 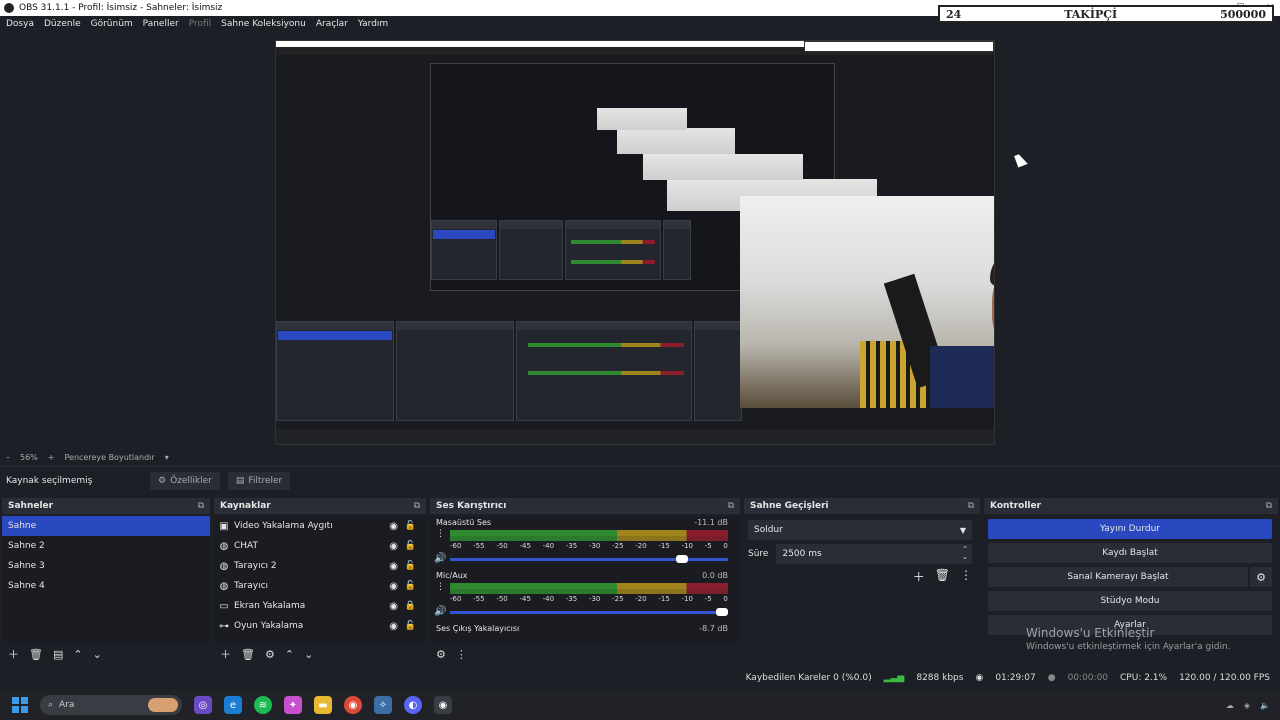 What do you see at coordinates (106, 566) in the screenshot?
I see `scene-item: Sahne 3` at bounding box center [106, 566].